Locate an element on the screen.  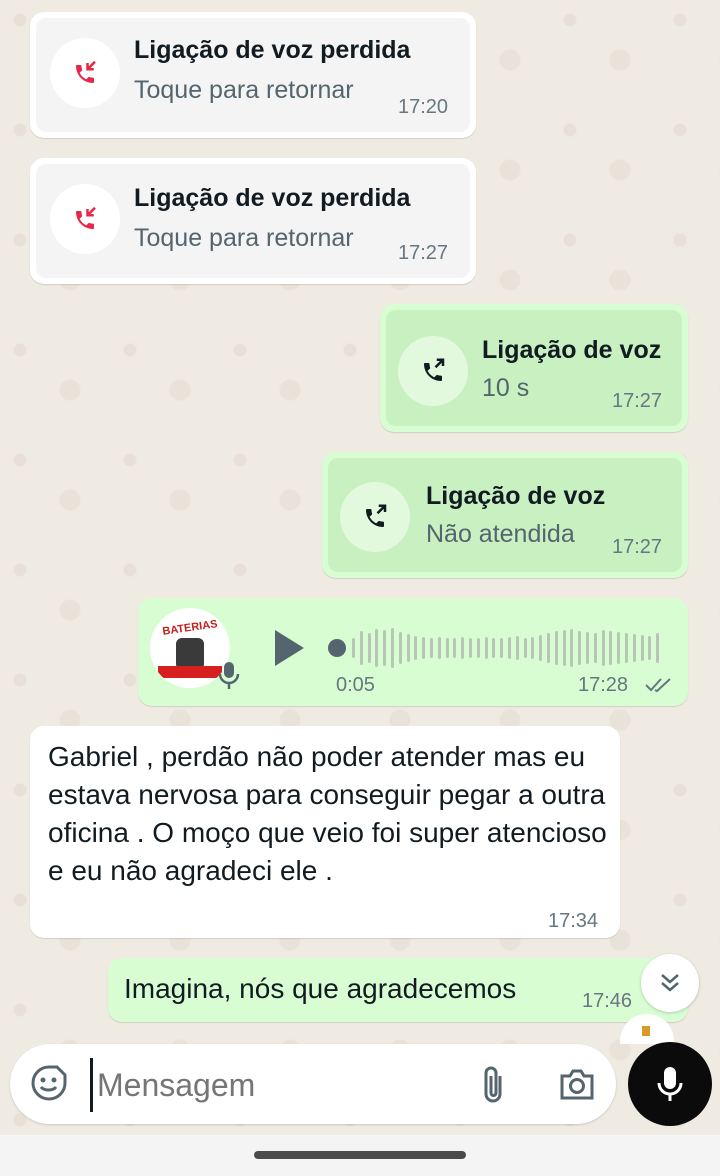
call-subtitle: Não atendida is located at coordinates (500, 534).